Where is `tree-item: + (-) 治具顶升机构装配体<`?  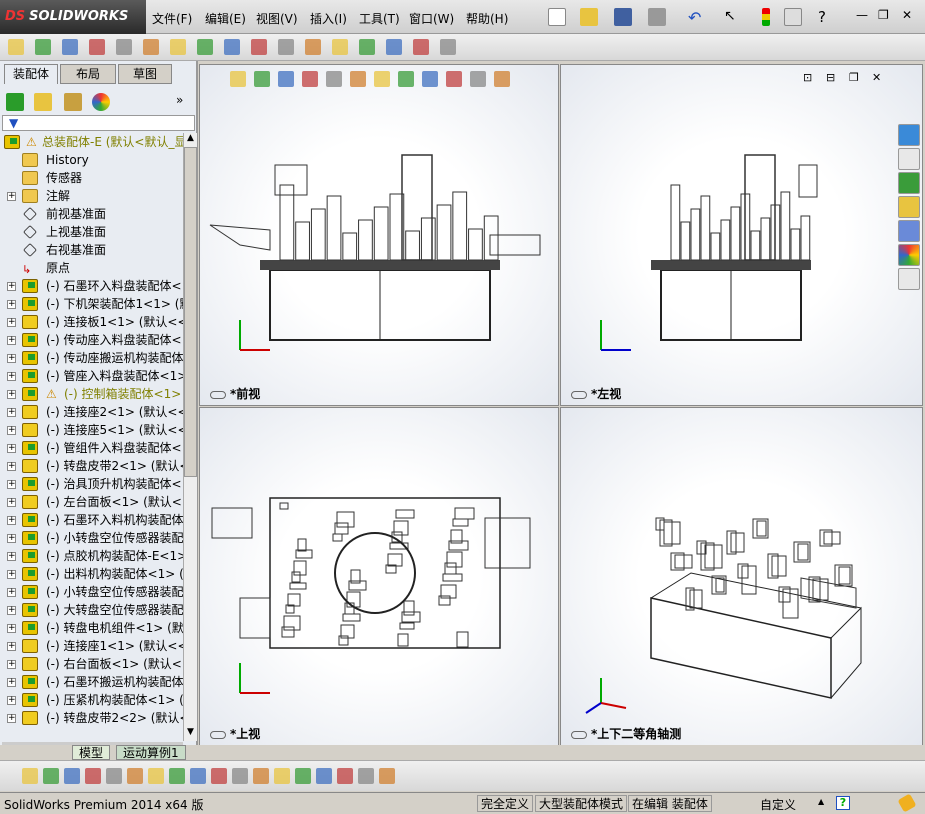 tree-item: + (-) 治具顶升机构装配体< is located at coordinates (91, 484).